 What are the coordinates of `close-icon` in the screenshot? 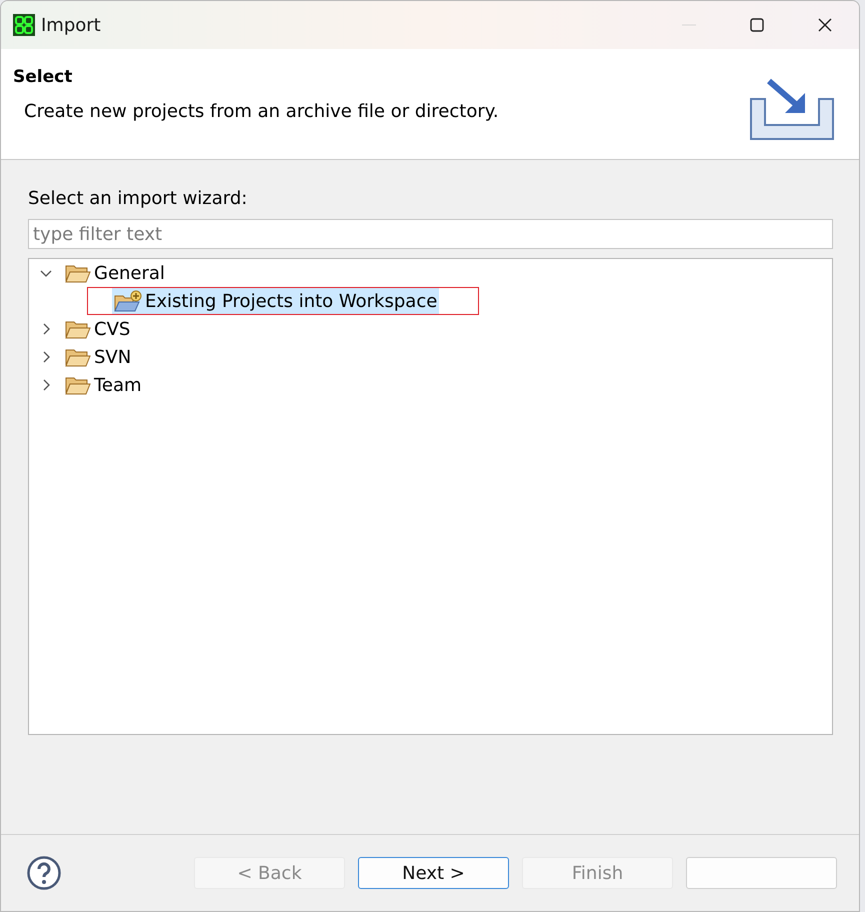 It's located at (825, 25).